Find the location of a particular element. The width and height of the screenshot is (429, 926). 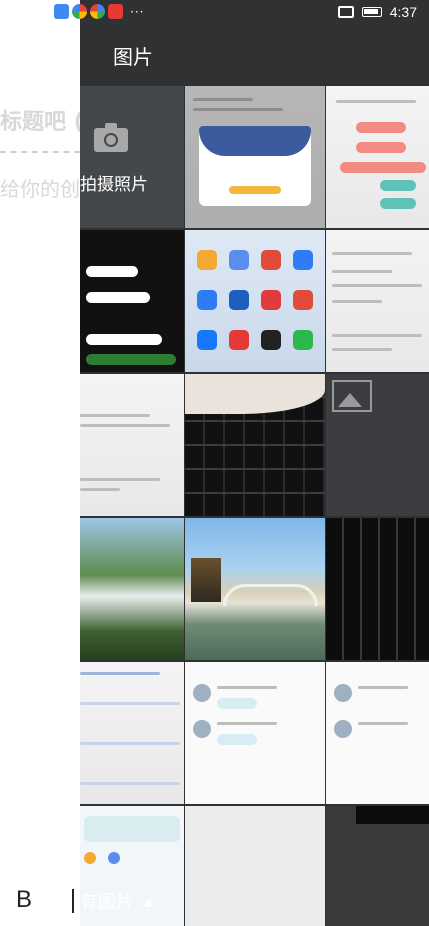

cast-icon is located at coordinates (345, 12).